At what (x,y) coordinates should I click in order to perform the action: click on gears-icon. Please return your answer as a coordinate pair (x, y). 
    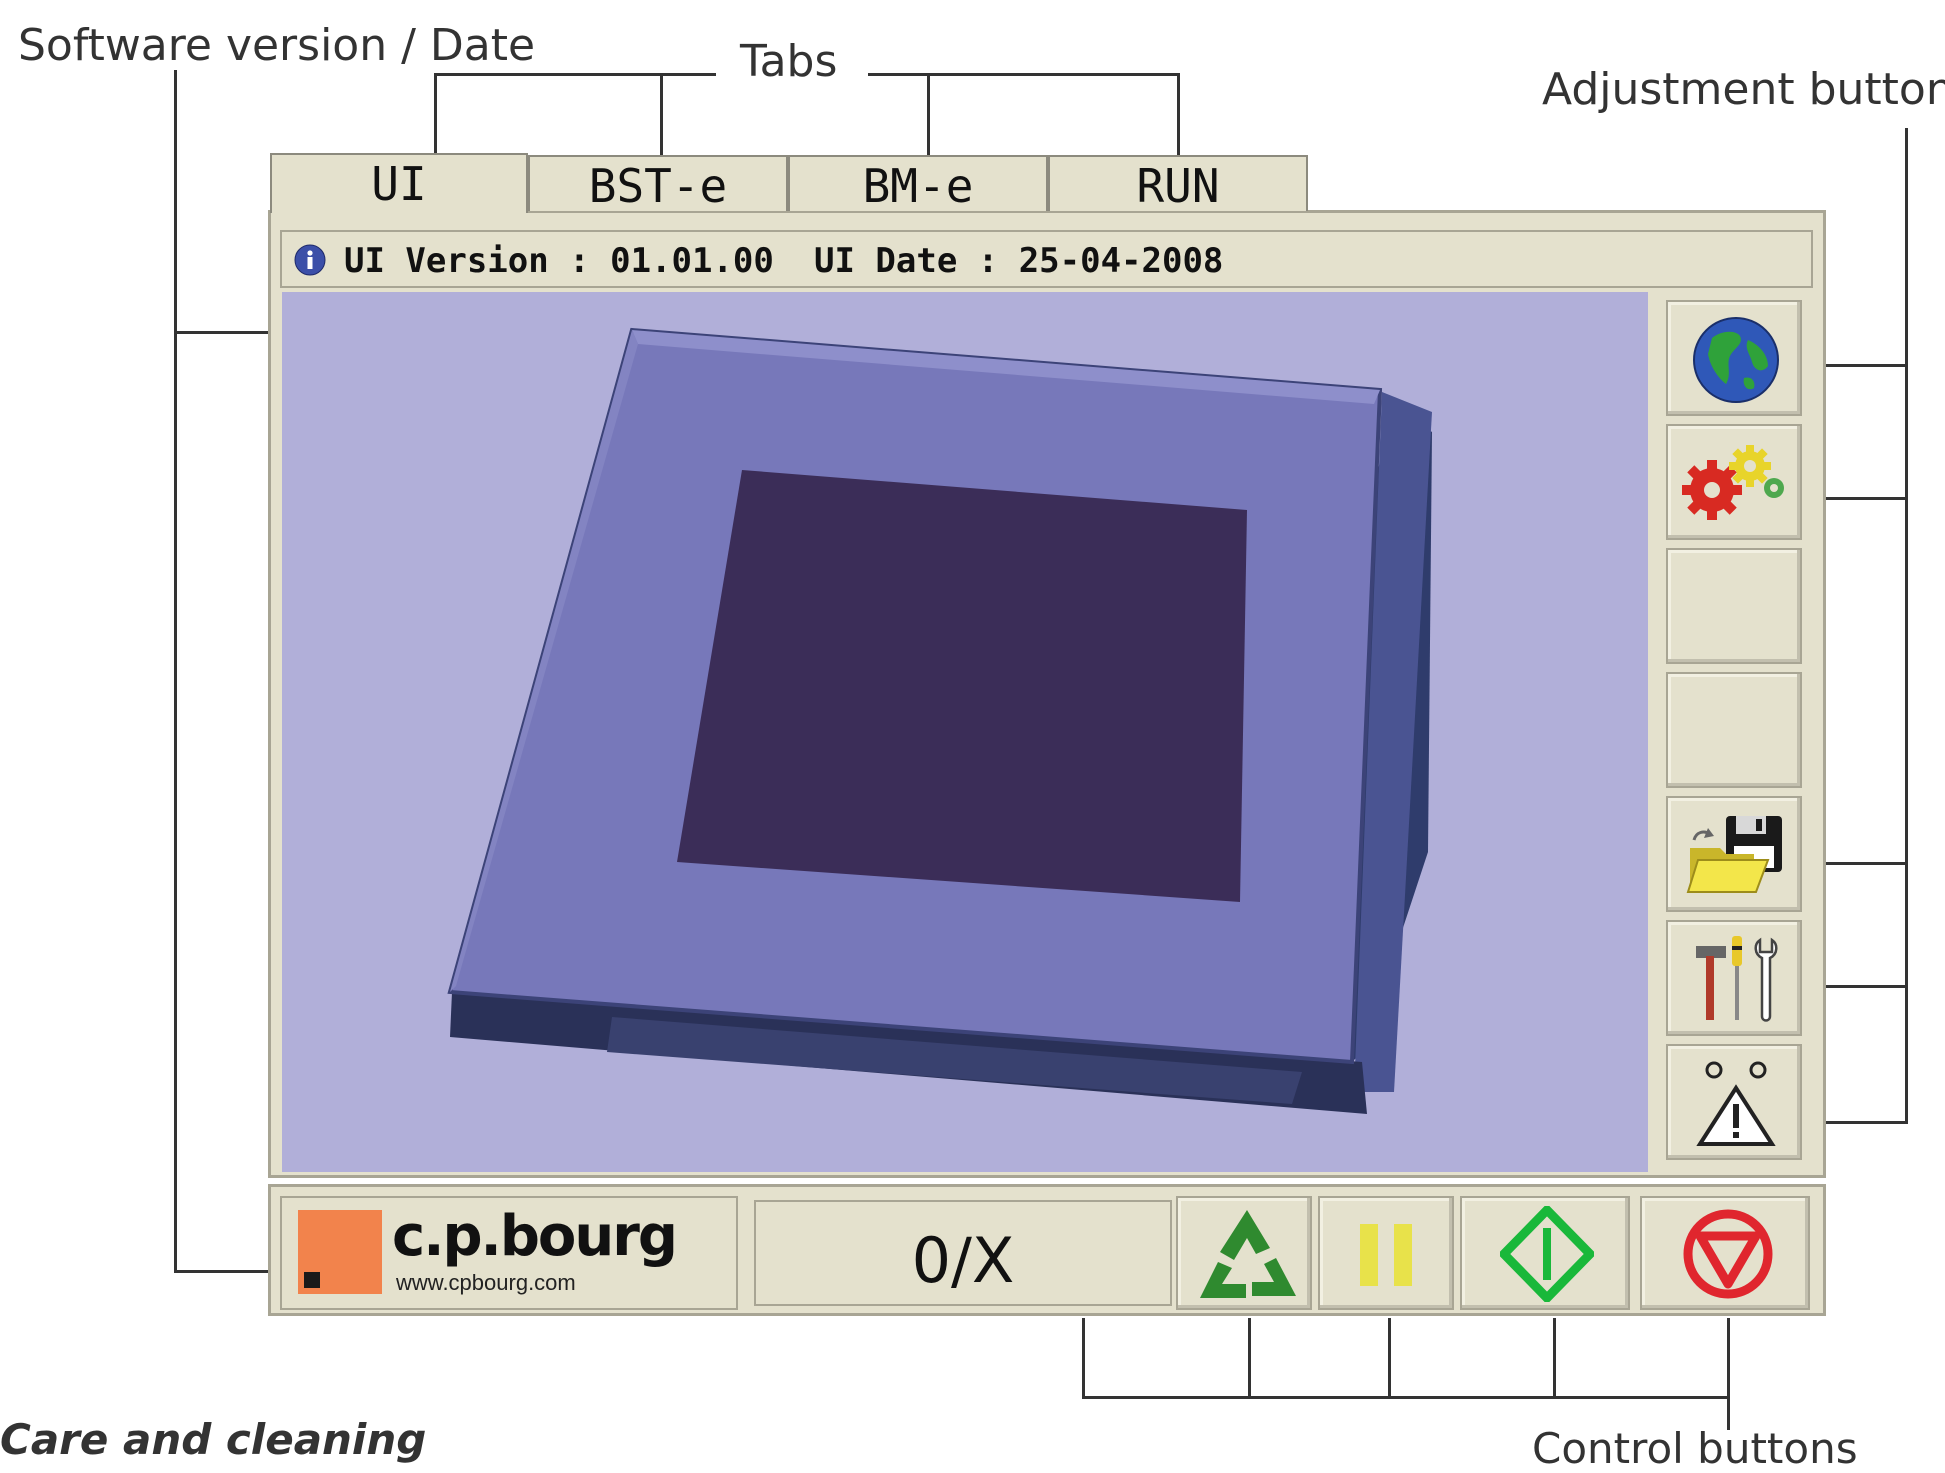
    Looking at the image, I should click on (1736, 484).